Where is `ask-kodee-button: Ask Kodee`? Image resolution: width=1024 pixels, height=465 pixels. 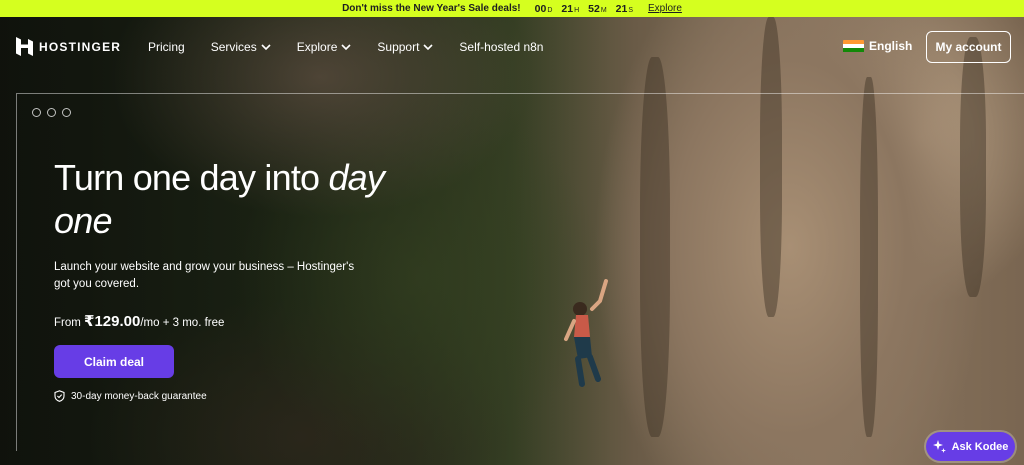
ask-kodee-button: Ask Kodee is located at coordinates (970, 446).